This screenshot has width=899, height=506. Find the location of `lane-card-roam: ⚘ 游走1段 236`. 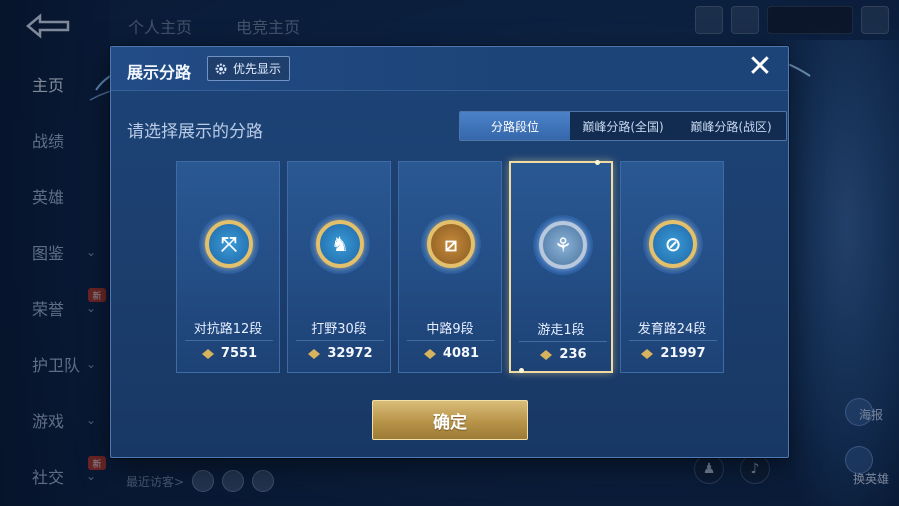

lane-card-roam: ⚘ 游走1段 236 is located at coordinates (561, 266).